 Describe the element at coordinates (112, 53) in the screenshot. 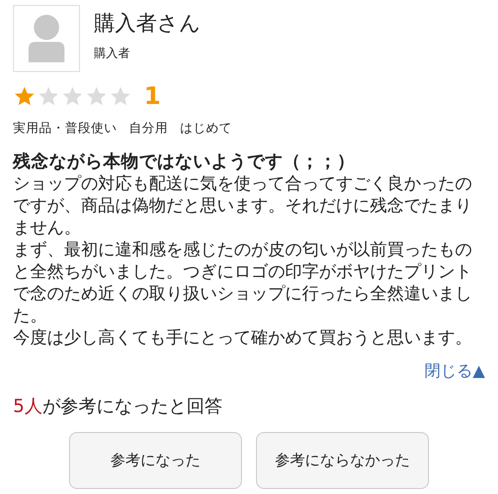

I see `reviewer-role: 購入者` at that location.